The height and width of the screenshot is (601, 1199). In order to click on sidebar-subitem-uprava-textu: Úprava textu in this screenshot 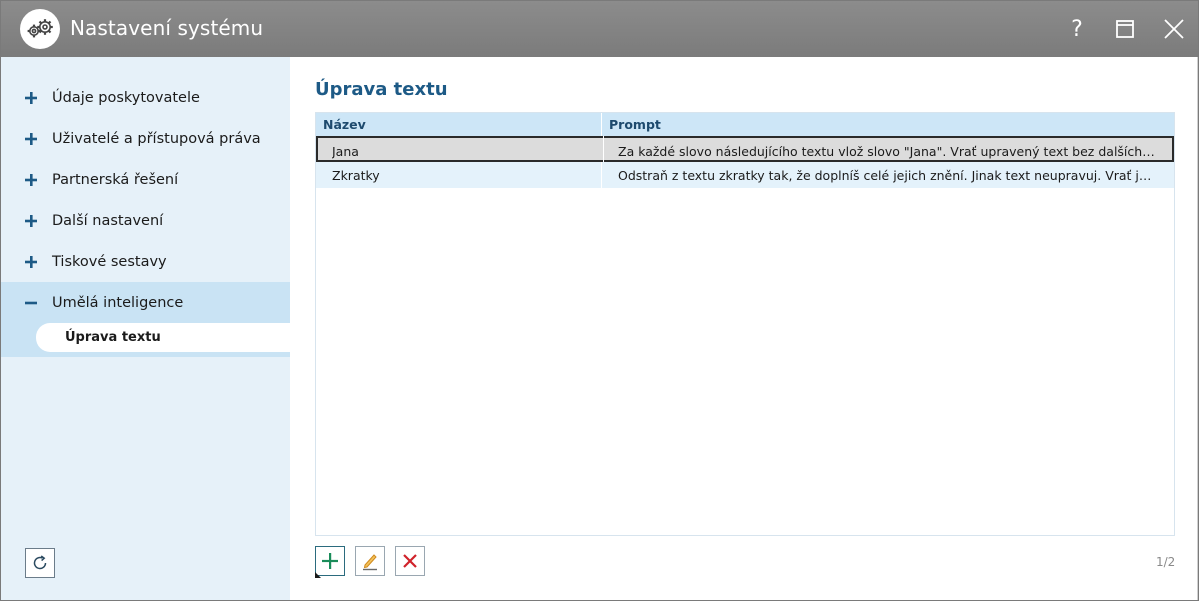, I will do `click(163, 337)`.